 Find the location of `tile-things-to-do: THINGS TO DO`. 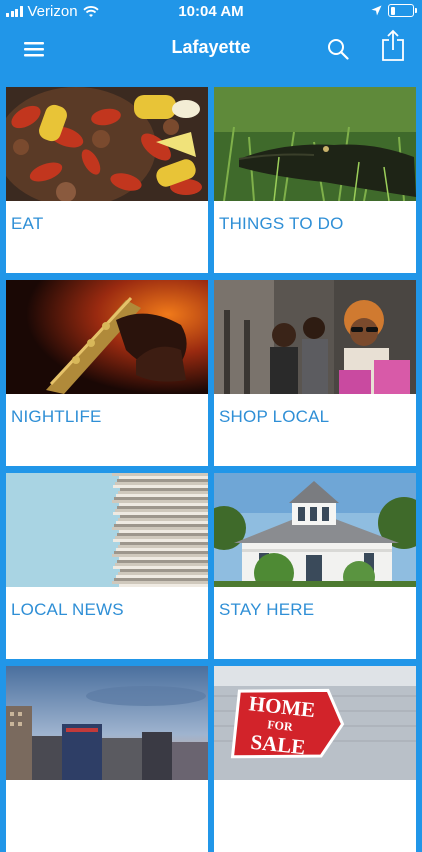

tile-things-to-do: THINGS TO DO is located at coordinates (315, 180).